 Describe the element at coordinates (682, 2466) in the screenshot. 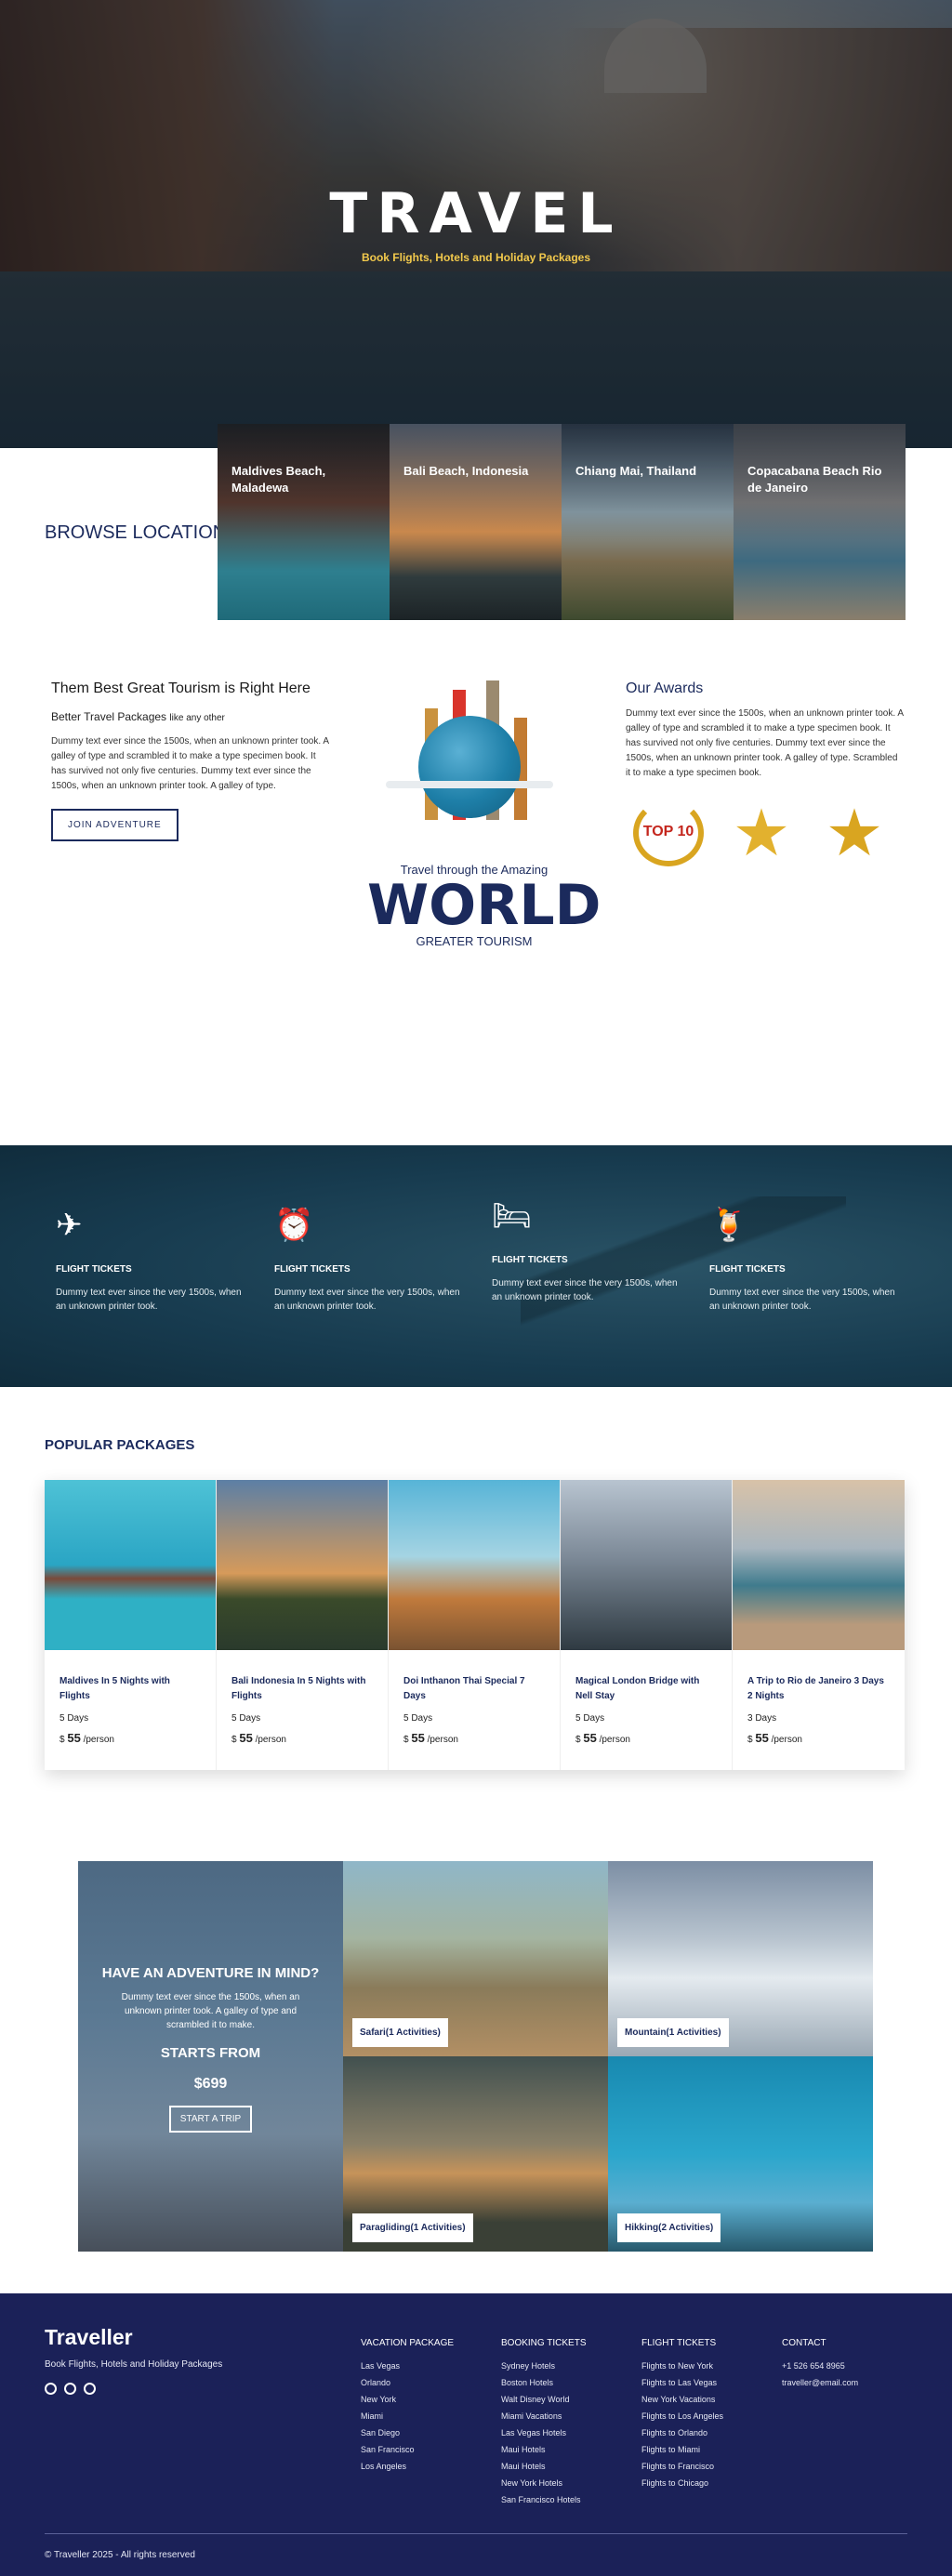

I see `footer-link: Flights to Francisco` at that location.